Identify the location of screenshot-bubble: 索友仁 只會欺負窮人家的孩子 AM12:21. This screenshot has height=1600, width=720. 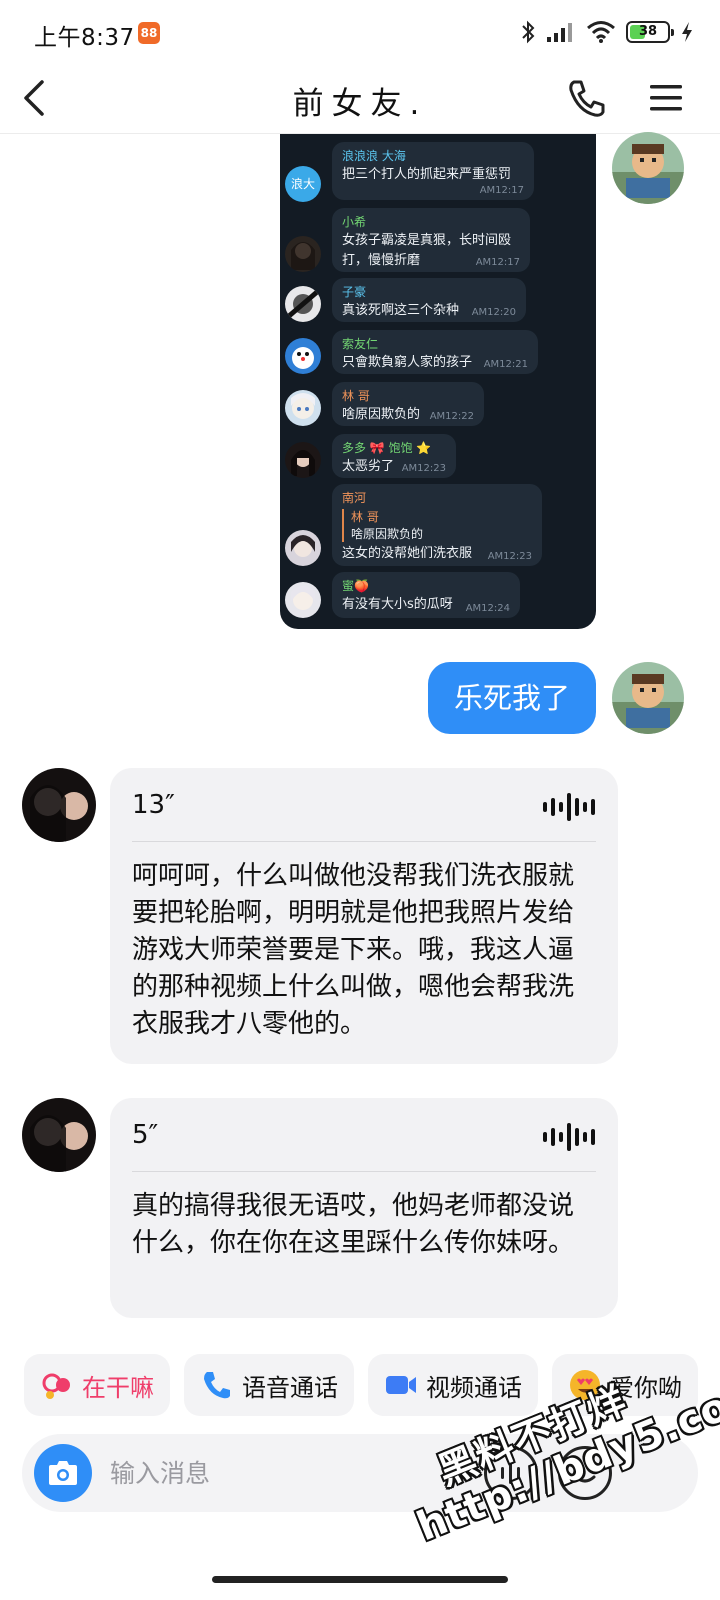
(435, 352).